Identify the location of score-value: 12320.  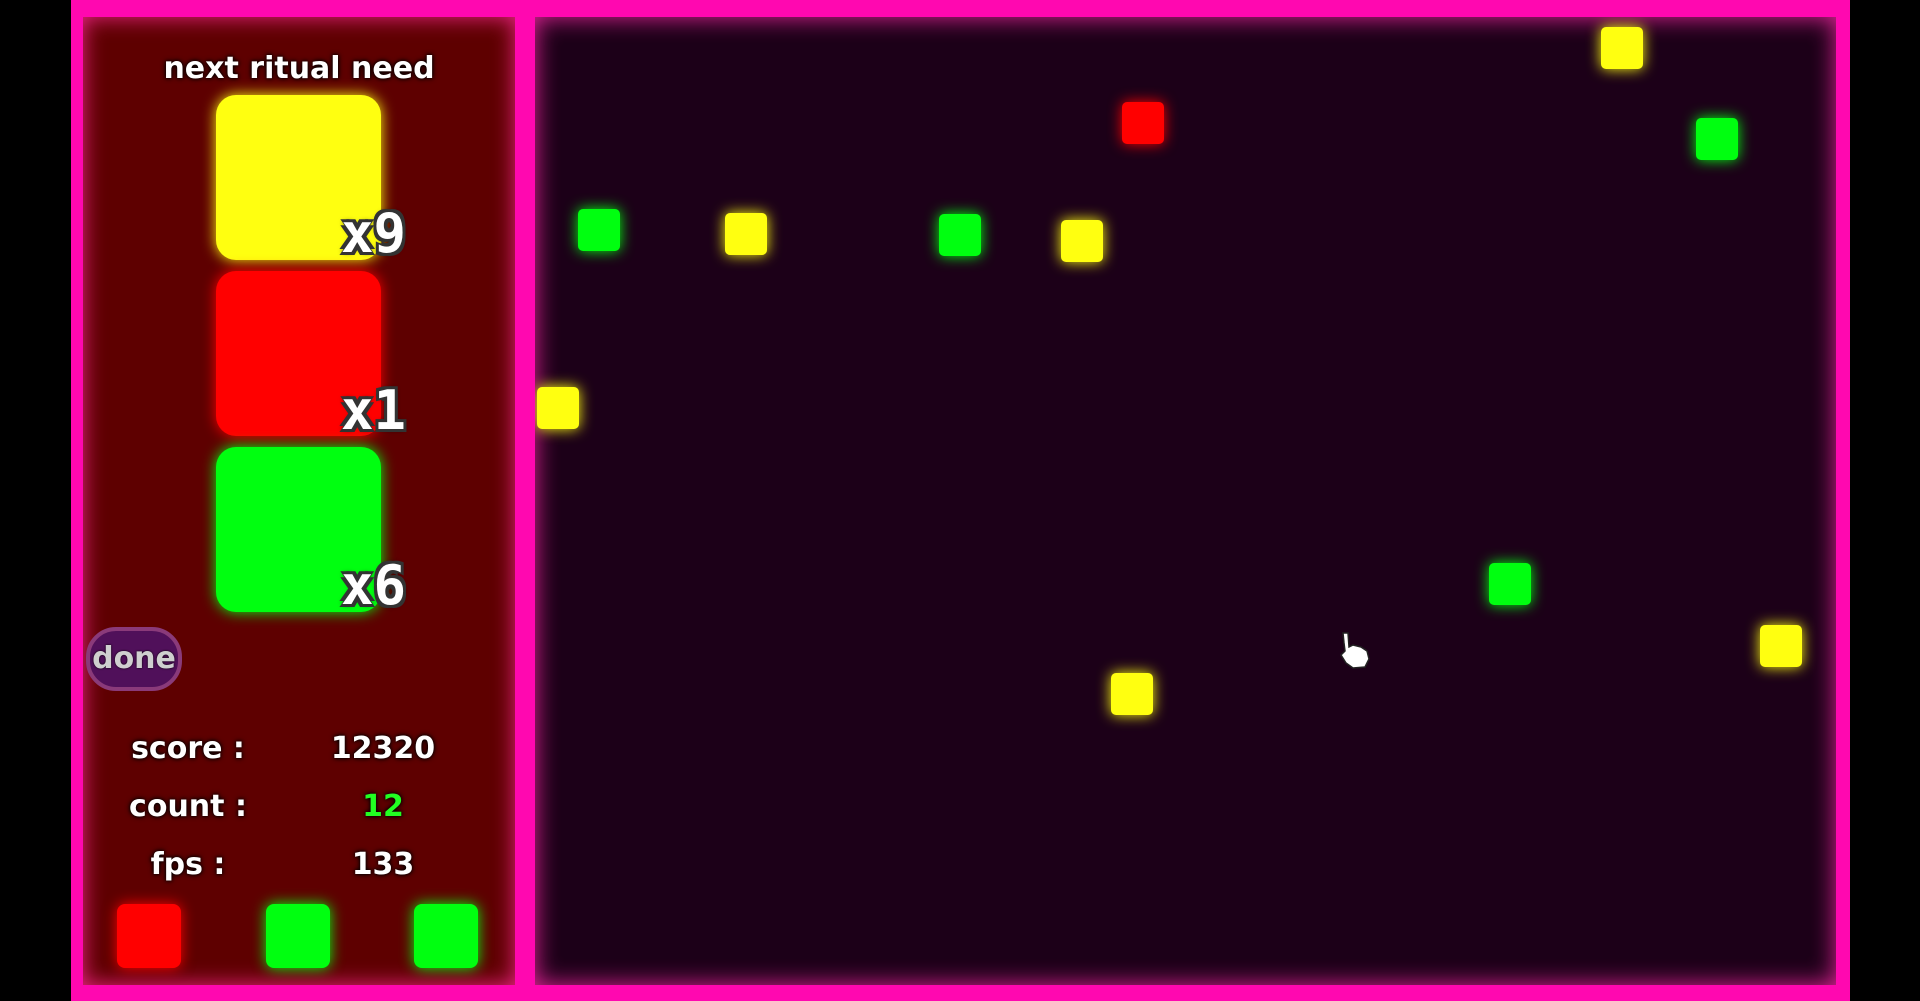
(383, 748).